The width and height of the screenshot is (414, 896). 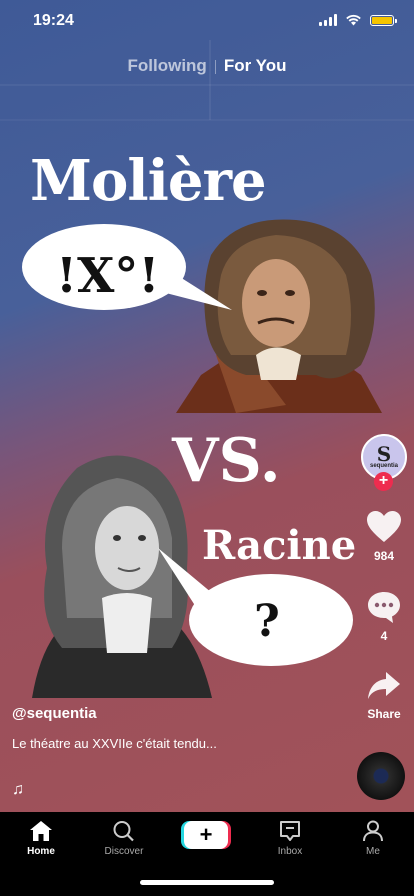 What do you see at coordinates (353, 20) in the screenshot?
I see `wifi-icon` at bounding box center [353, 20].